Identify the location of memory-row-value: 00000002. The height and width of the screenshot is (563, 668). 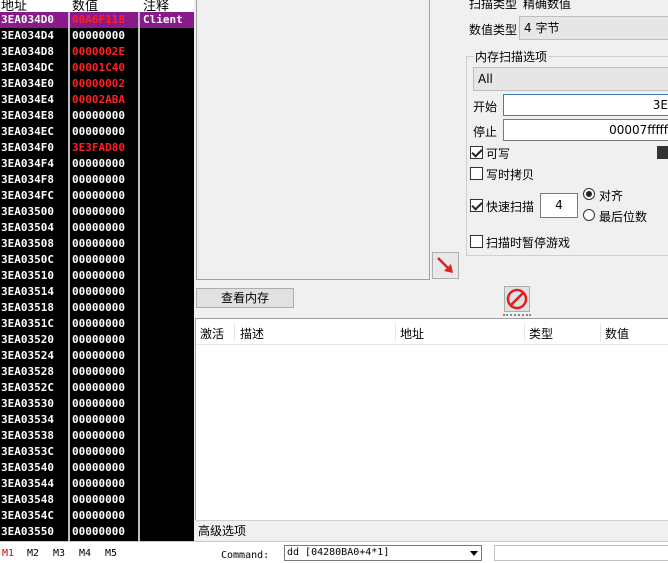
(98, 83).